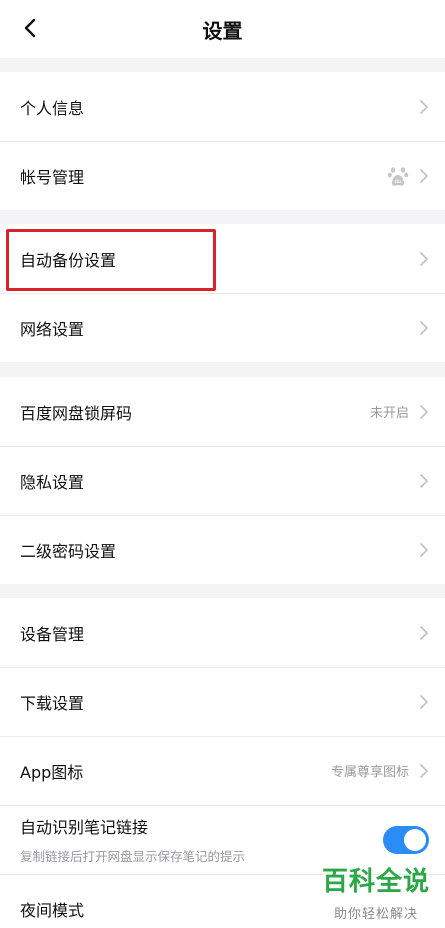 The height and width of the screenshot is (928, 445). What do you see at coordinates (389, 413) in the screenshot?
I see `status-value: 未开启` at bounding box center [389, 413].